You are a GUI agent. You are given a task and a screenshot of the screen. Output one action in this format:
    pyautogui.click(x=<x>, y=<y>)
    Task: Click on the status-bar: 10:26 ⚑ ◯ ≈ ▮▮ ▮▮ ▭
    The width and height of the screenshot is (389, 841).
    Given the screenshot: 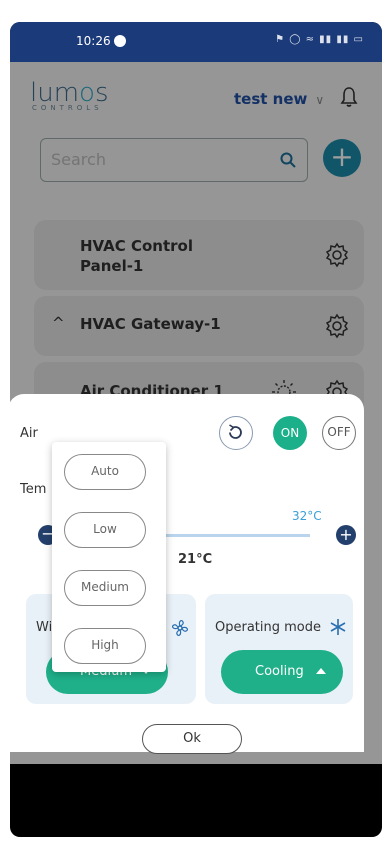 What is the action you would take?
    pyautogui.click(x=196, y=42)
    